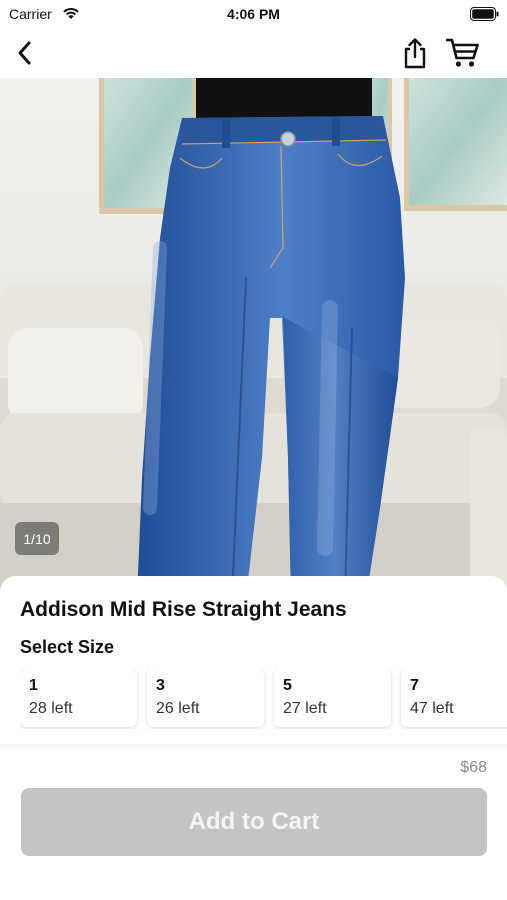 The image size is (507, 900). What do you see at coordinates (178, 708) in the screenshot?
I see `size-stock: 26 left` at bounding box center [178, 708].